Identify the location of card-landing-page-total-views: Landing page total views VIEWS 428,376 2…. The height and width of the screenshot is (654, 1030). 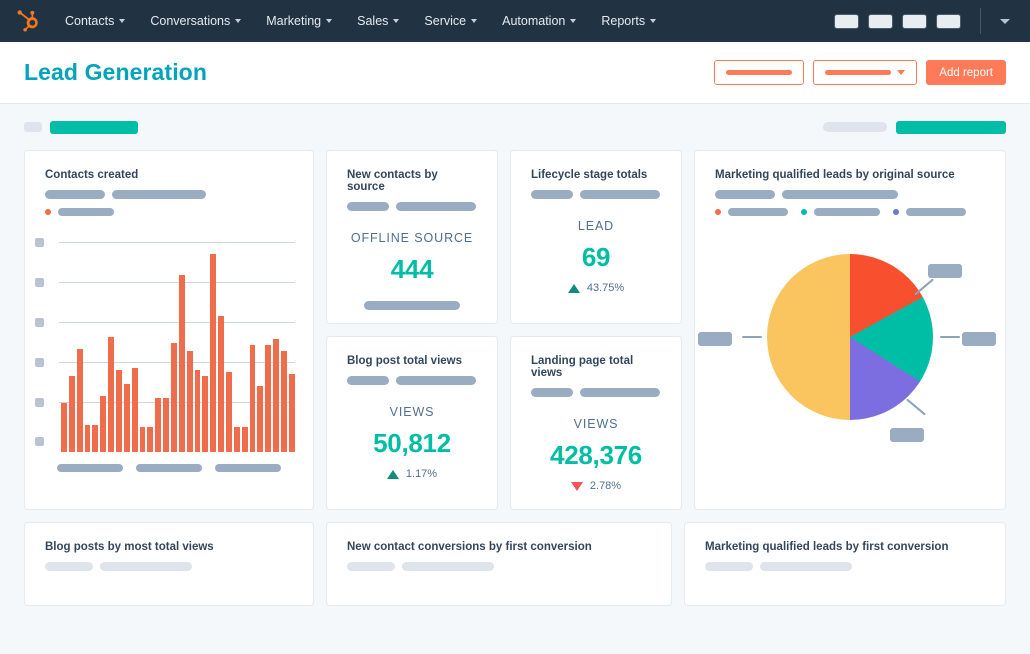
(596, 423).